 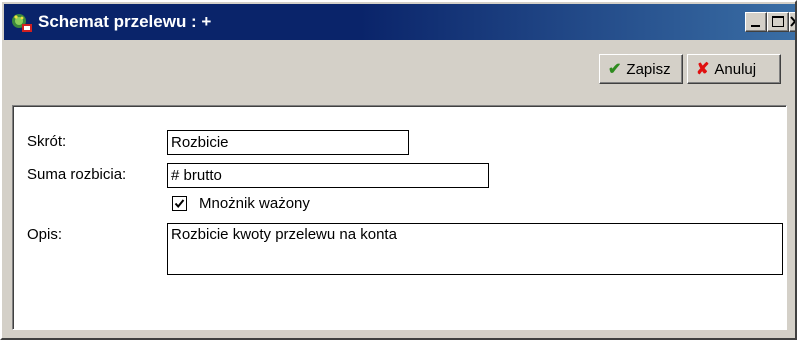 I want to click on save-button-label: Zapisz, so click(x=648, y=69).